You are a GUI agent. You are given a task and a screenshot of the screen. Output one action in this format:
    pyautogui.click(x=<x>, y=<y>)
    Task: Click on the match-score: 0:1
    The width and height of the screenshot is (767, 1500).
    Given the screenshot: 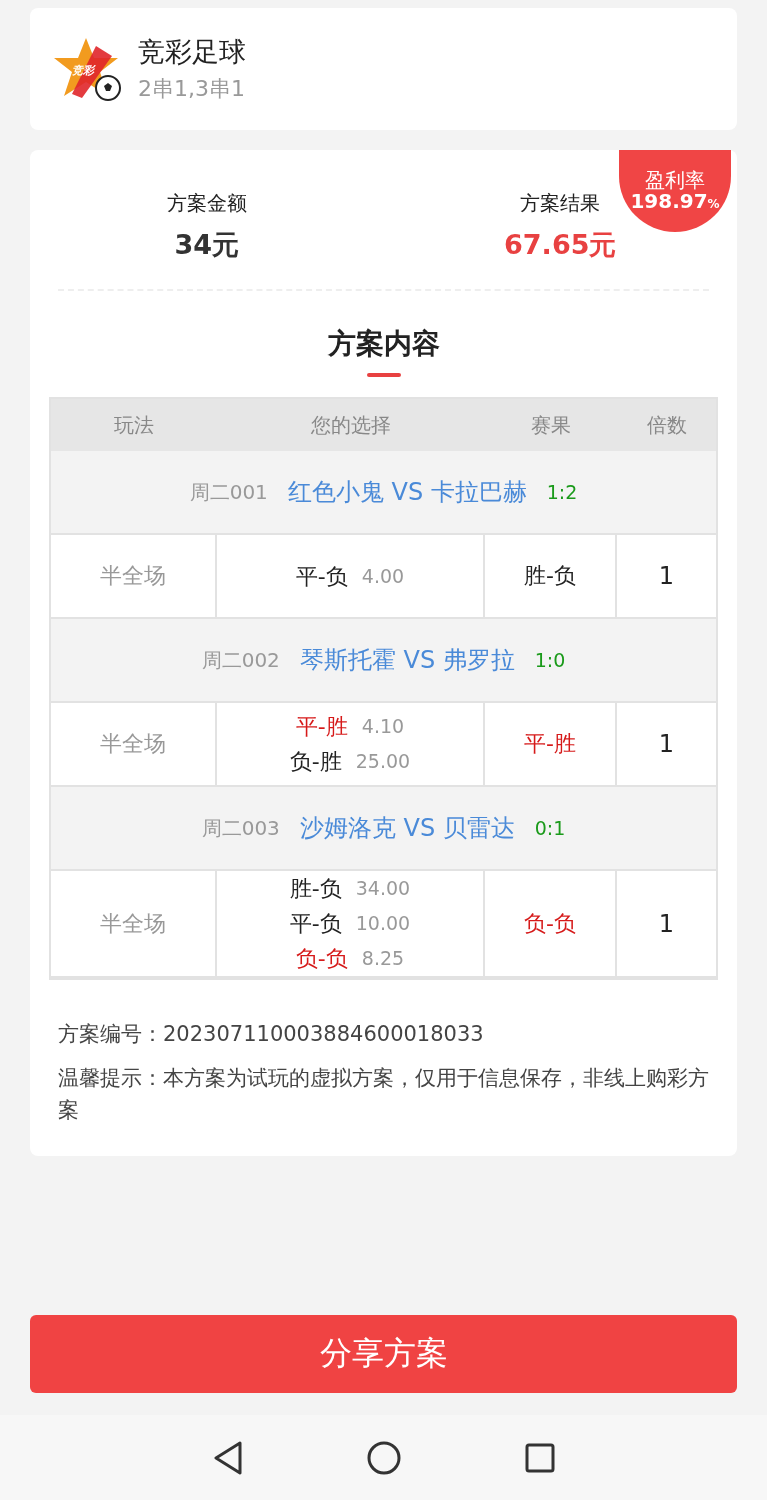 What is the action you would take?
    pyautogui.click(x=550, y=828)
    